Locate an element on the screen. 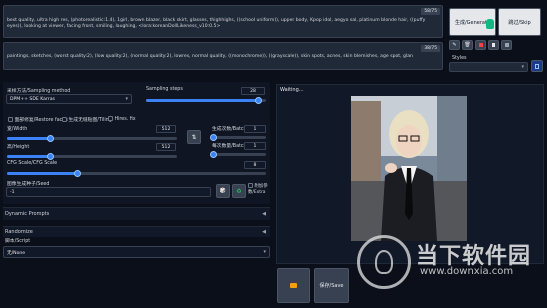 The height and width of the screenshot is (308, 547). save-label: 保存/Save is located at coordinates (331, 286).